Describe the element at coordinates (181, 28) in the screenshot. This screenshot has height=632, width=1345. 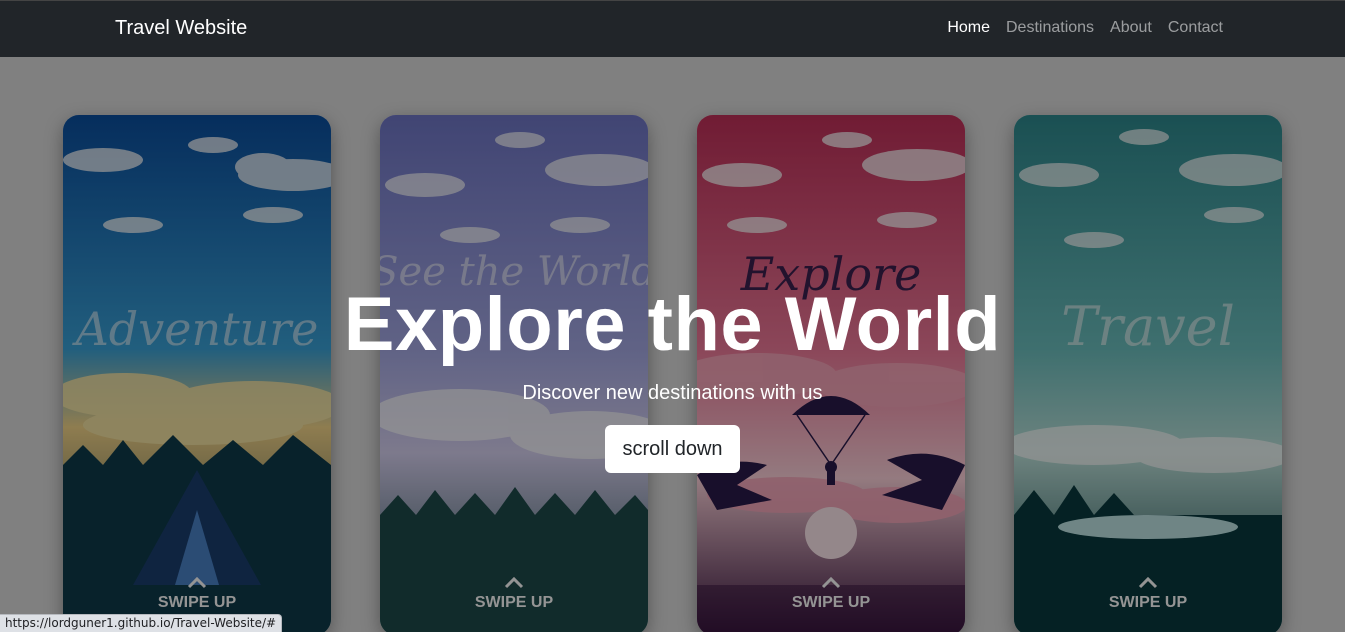
I see `brand-title: Travel Website` at that location.